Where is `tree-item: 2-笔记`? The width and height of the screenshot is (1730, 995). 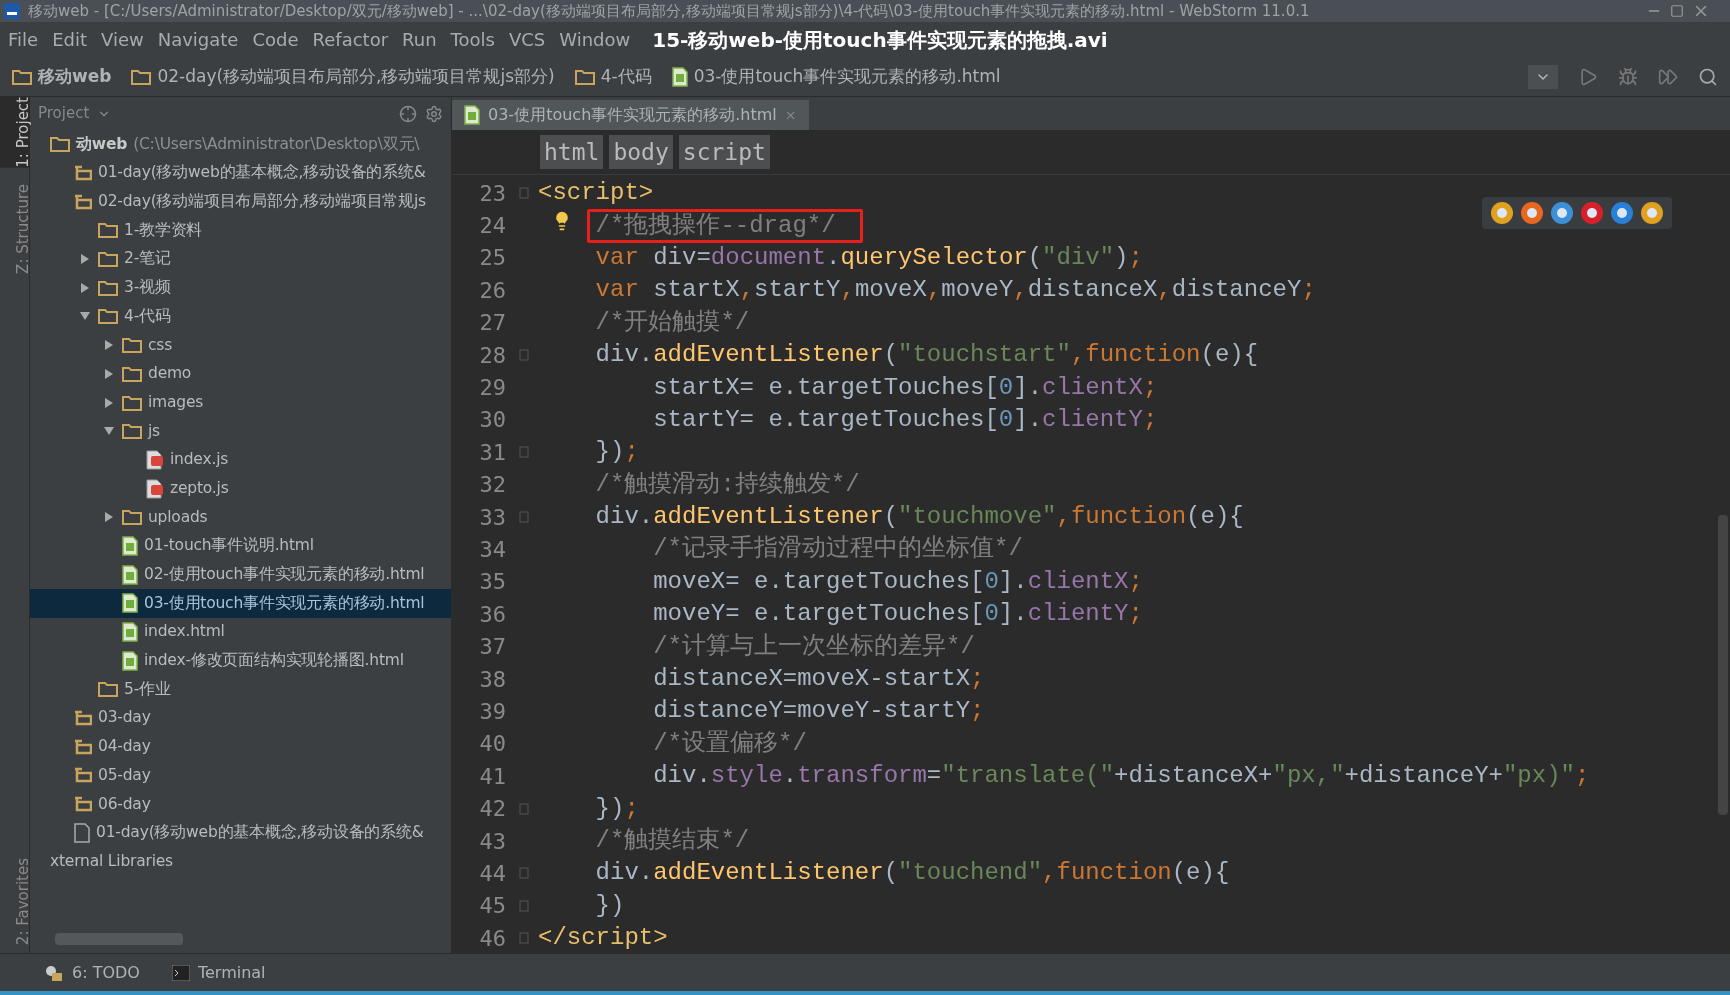
tree-item: 2-笔记 is located at coordinates (240, 259).